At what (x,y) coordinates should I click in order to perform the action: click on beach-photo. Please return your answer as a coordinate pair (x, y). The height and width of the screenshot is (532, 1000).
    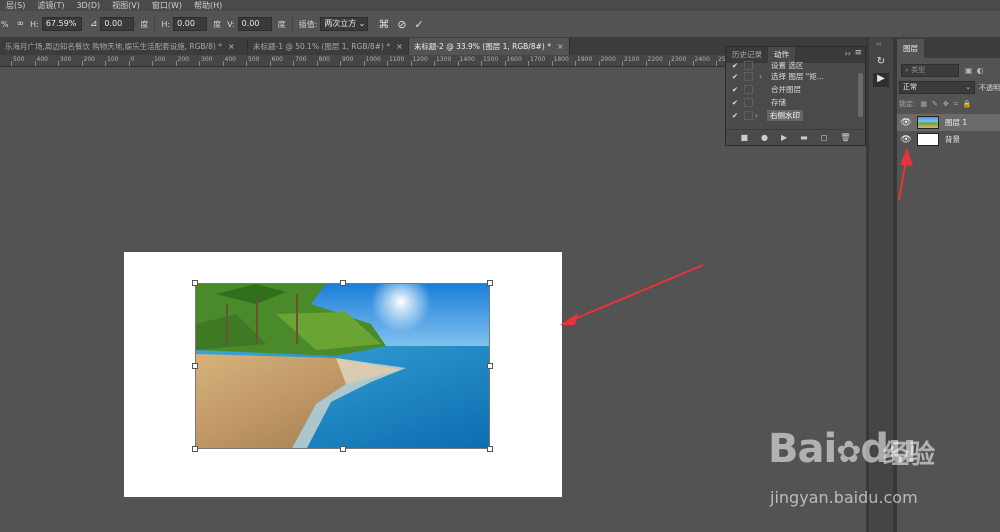
    Looking at the image, I should click on (342, 366).